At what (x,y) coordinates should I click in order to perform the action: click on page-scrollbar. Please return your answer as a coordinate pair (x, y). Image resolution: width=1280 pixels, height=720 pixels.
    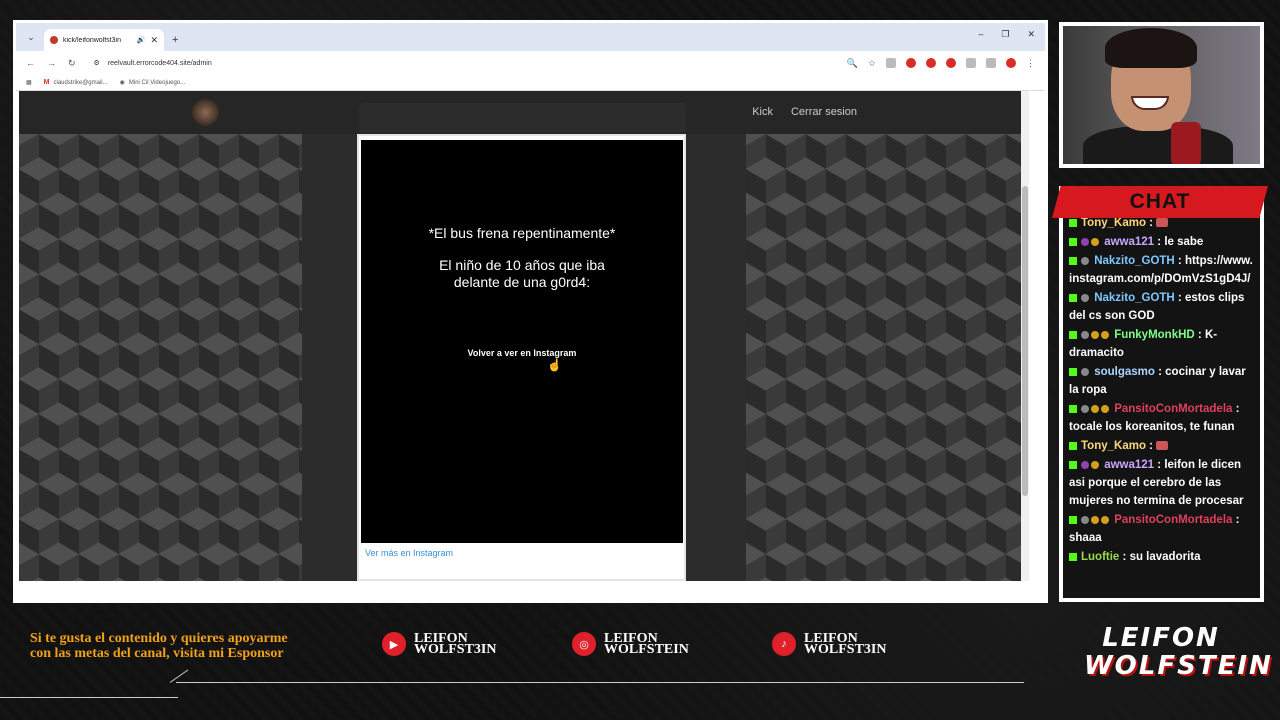
    Looking at the image, I should click on (1025, 336).